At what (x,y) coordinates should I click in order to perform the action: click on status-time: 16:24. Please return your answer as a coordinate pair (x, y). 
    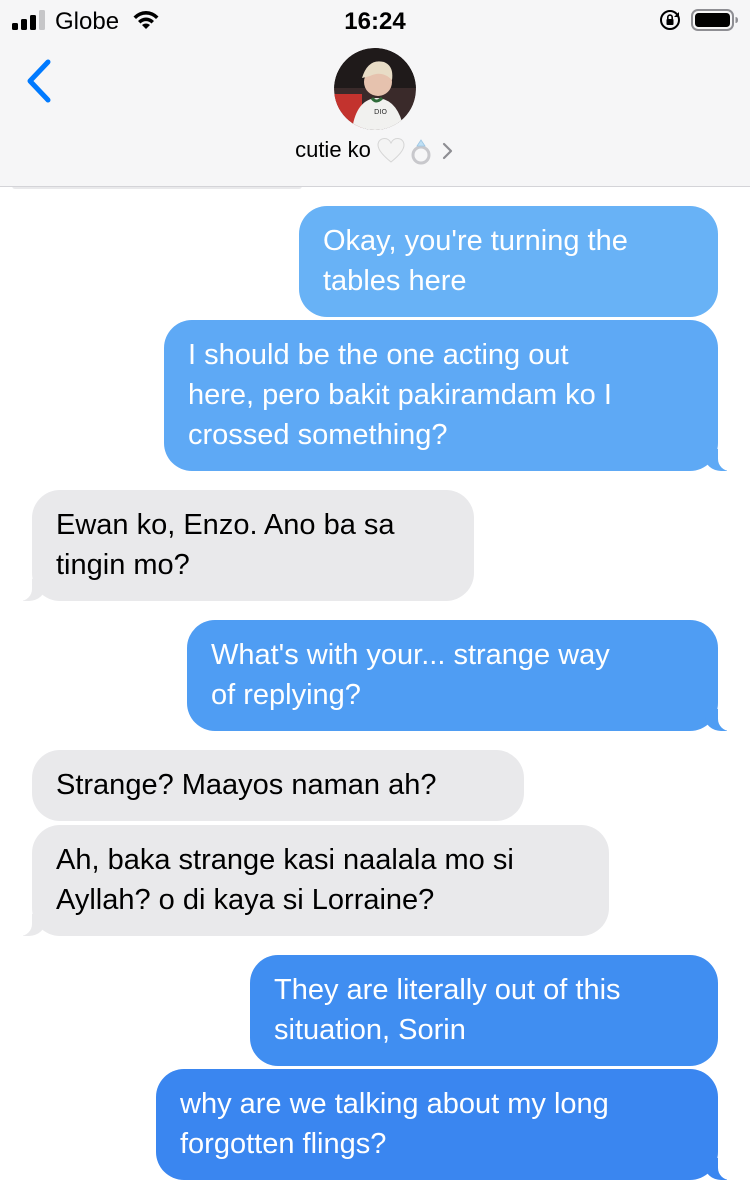
    Looking at the image, I should click on (375, 21).